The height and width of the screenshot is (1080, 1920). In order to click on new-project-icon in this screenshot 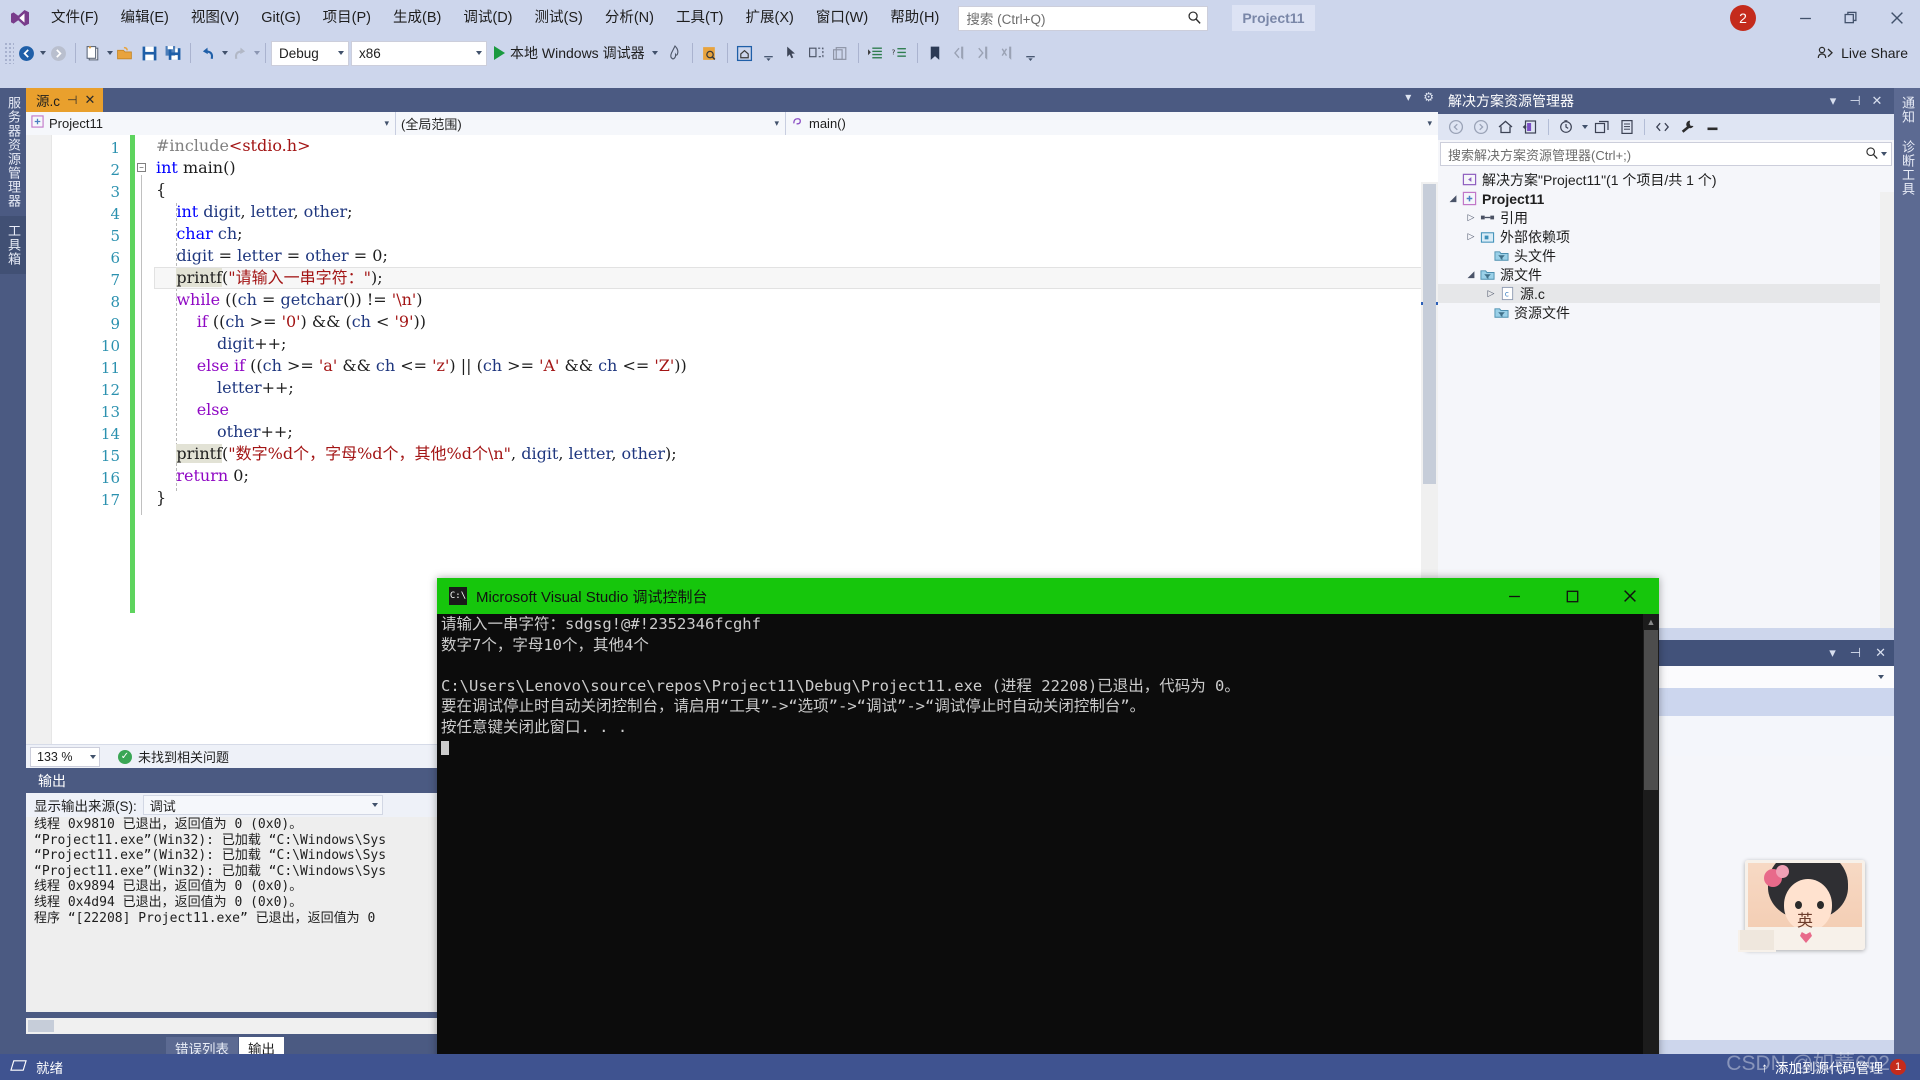, I will do `click(93, 53)`.